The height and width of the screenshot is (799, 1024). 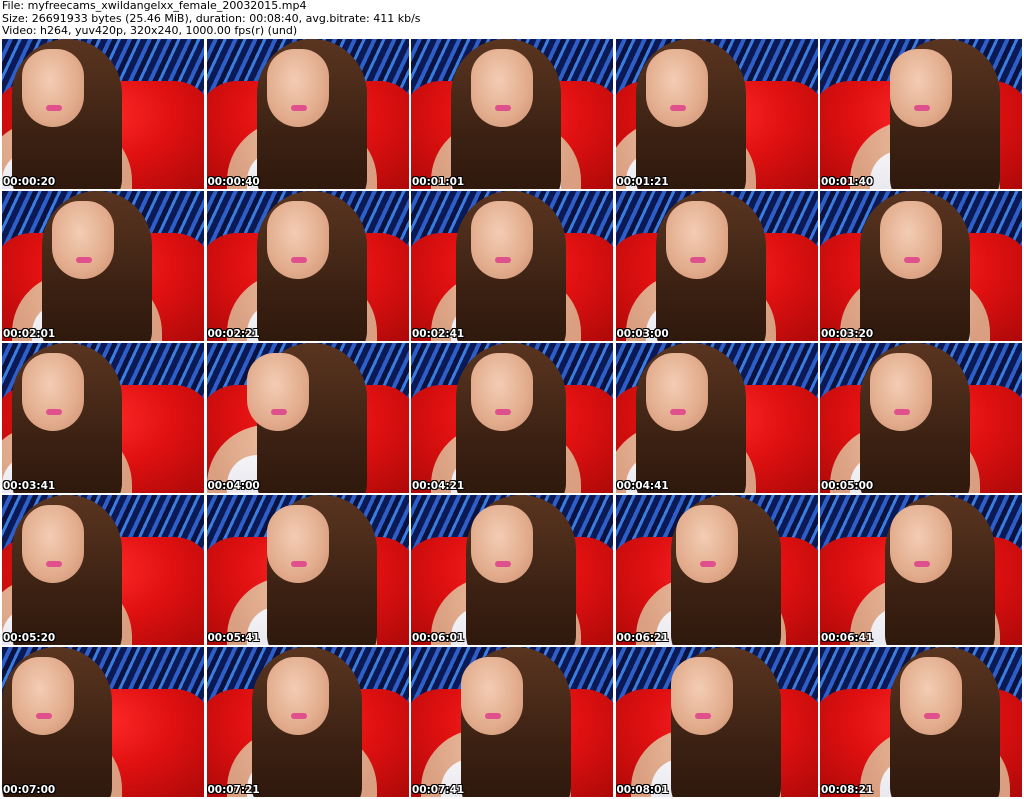 What do you see at coordinates (642, 182) in the screenshot?
I see `thumbnail-timestamp: 00:01:21` at bounding box center [642, 182].